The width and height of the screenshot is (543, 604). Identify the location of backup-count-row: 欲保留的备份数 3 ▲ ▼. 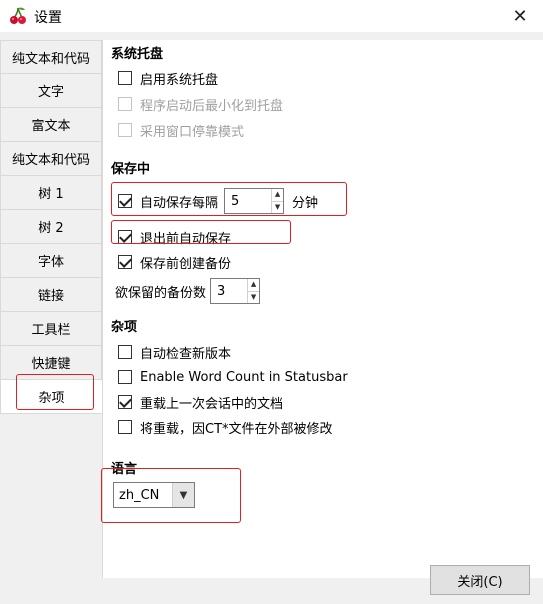
(191, 291).